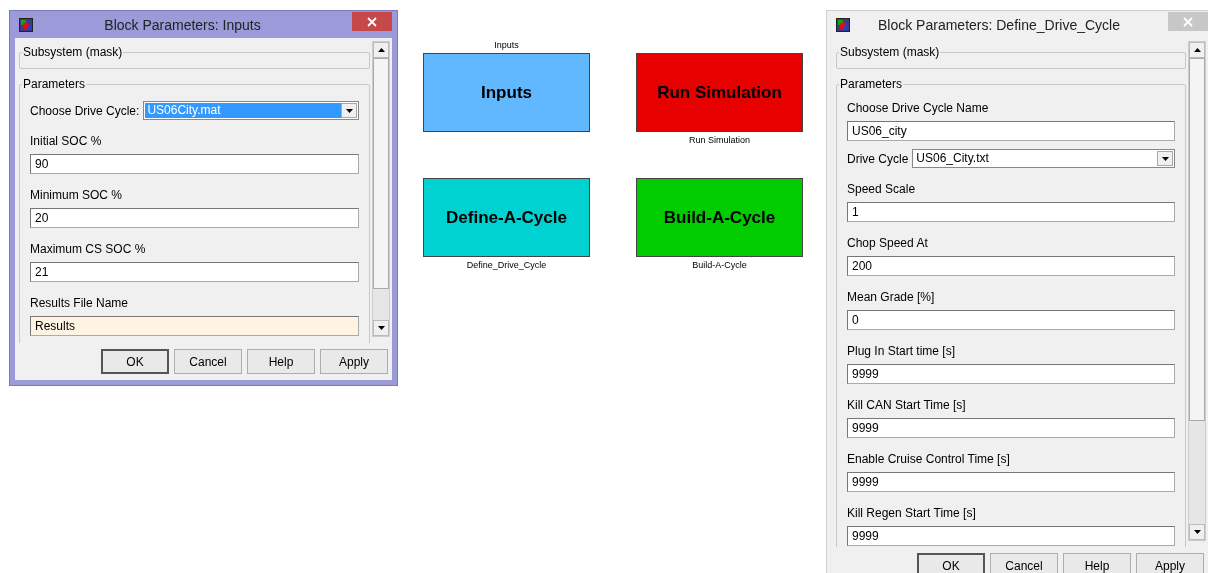 The image size is (1208, 573). Describe the element at coordinates (902, 351) in the screenshot. I see `field-label: Plug In Start time [s]` at that location.